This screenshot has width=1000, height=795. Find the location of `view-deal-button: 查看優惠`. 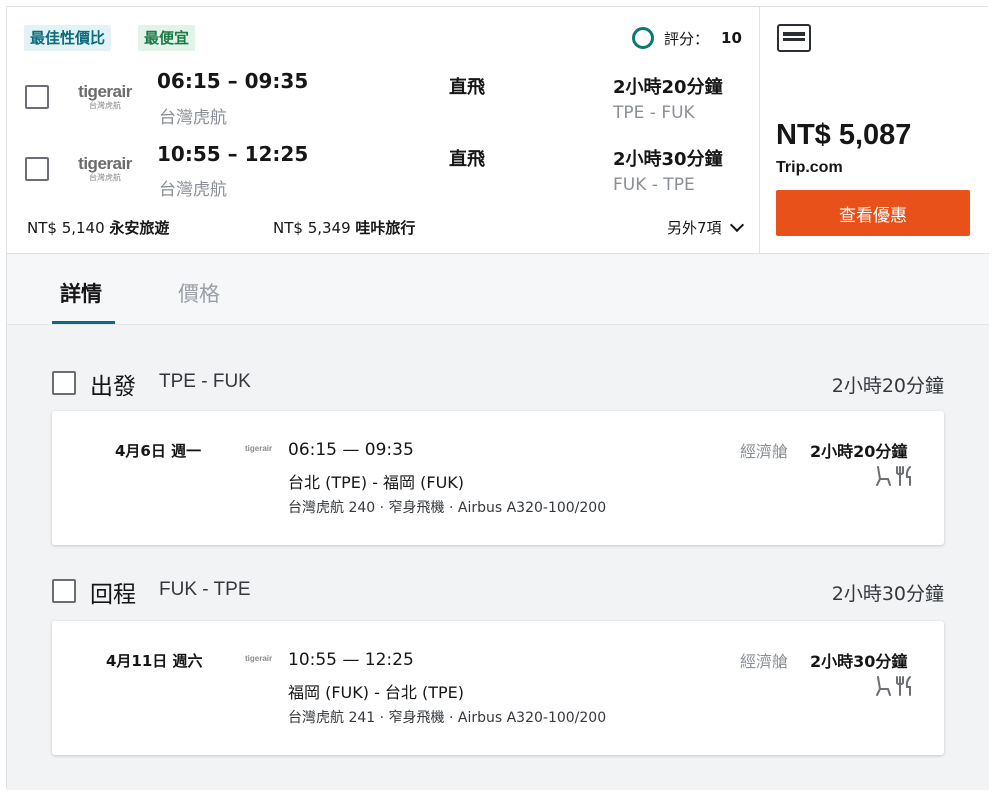

view-deal-button: 查看優惠 is located at coordinates (873, 213).